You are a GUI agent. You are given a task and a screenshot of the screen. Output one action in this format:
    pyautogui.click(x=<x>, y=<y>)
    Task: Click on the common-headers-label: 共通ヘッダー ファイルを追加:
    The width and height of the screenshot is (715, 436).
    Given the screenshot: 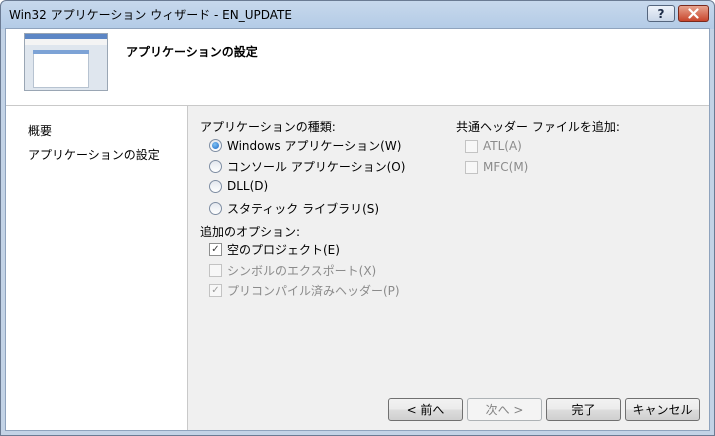 What is the action you would take?
    pyautogui.click(x=538, y=127)
    